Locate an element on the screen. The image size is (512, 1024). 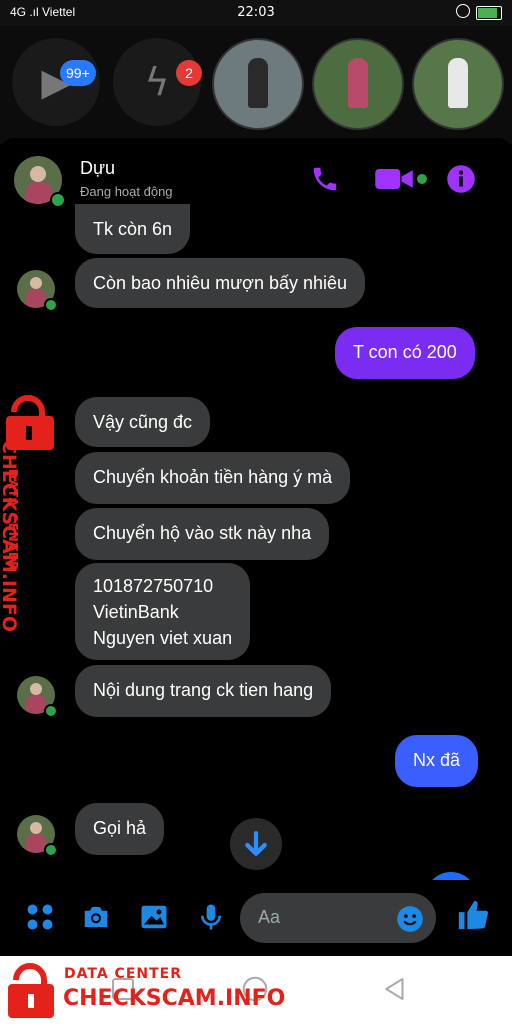
camera-icon is located at coordinates (96, 917).